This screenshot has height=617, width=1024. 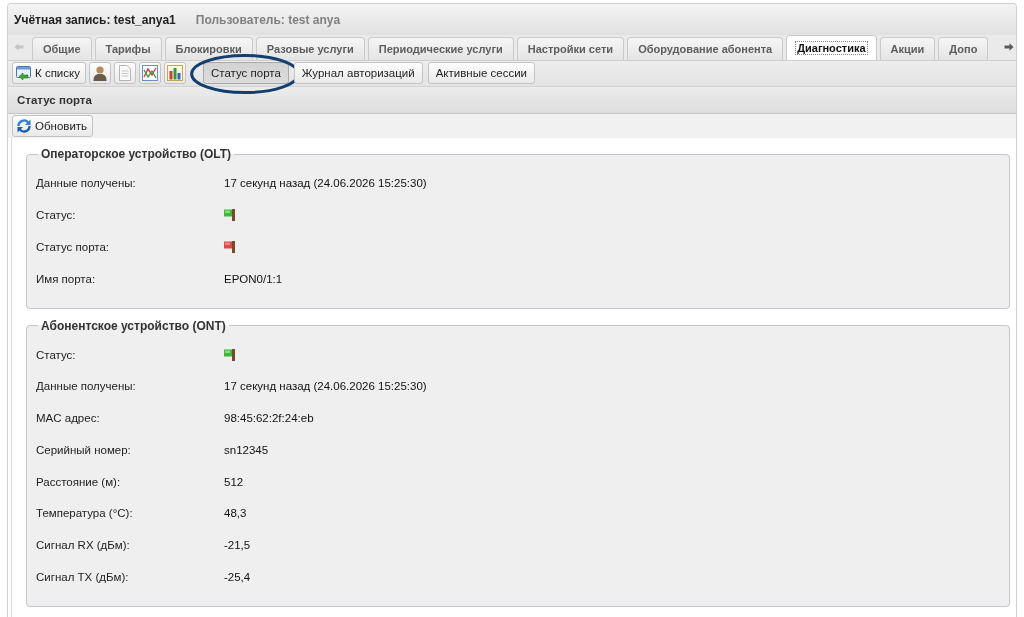 What do you see at coordinates (24, 126) in the screenshot?
I see `refresh-icon` at bounding box center [24, 126].